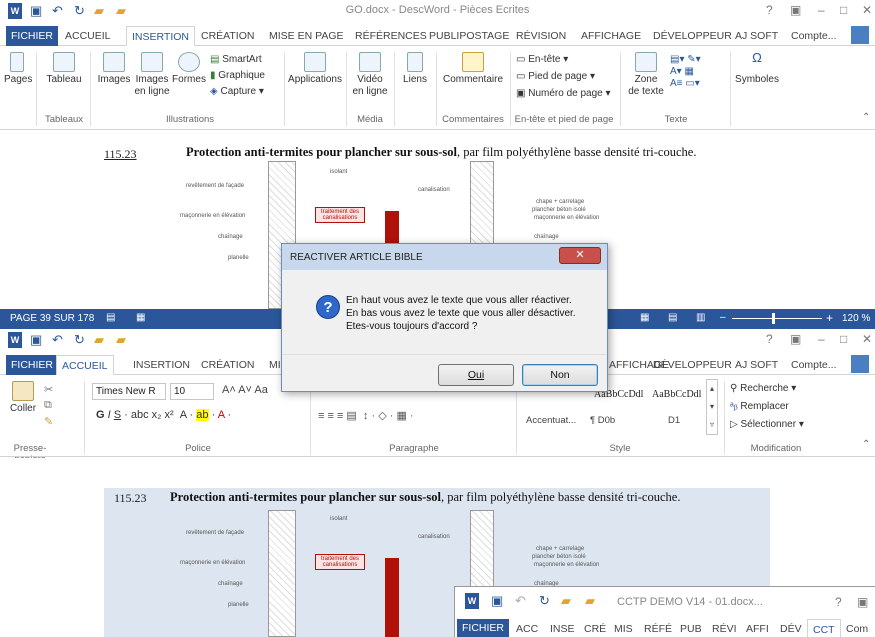 The image size is (875, 637). What do you see at coordinates (757, 628) in the screenshot?
I see `tab-affichage: AFFI` at bounding box center [757, 628].